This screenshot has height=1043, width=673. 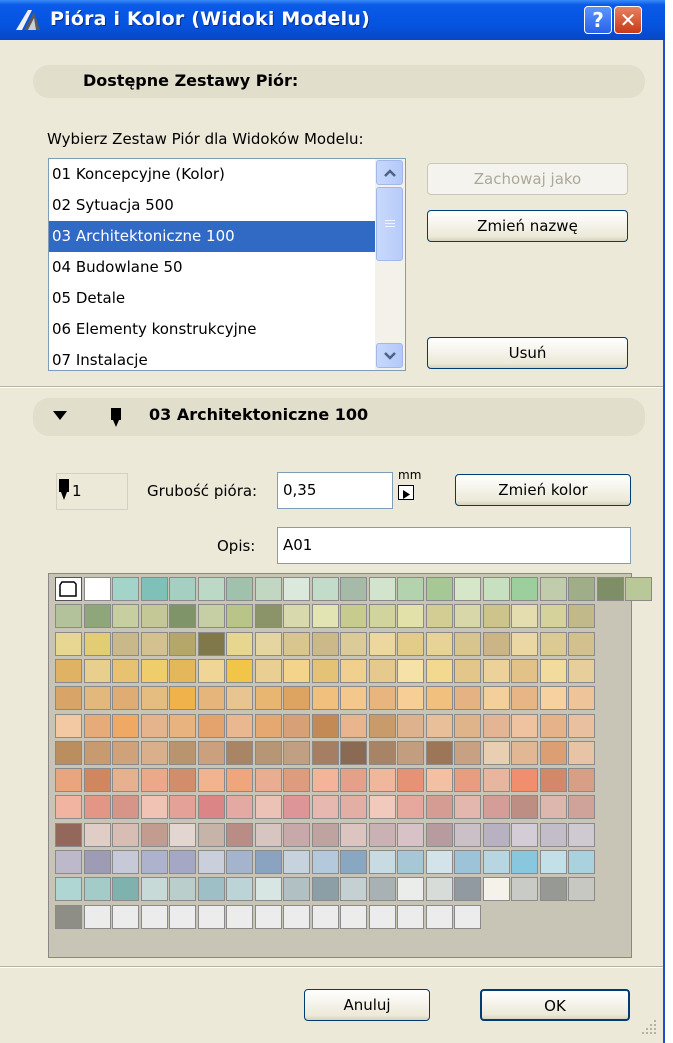 I want to click on expand-triangle-icon, so click(x=60, y=416).